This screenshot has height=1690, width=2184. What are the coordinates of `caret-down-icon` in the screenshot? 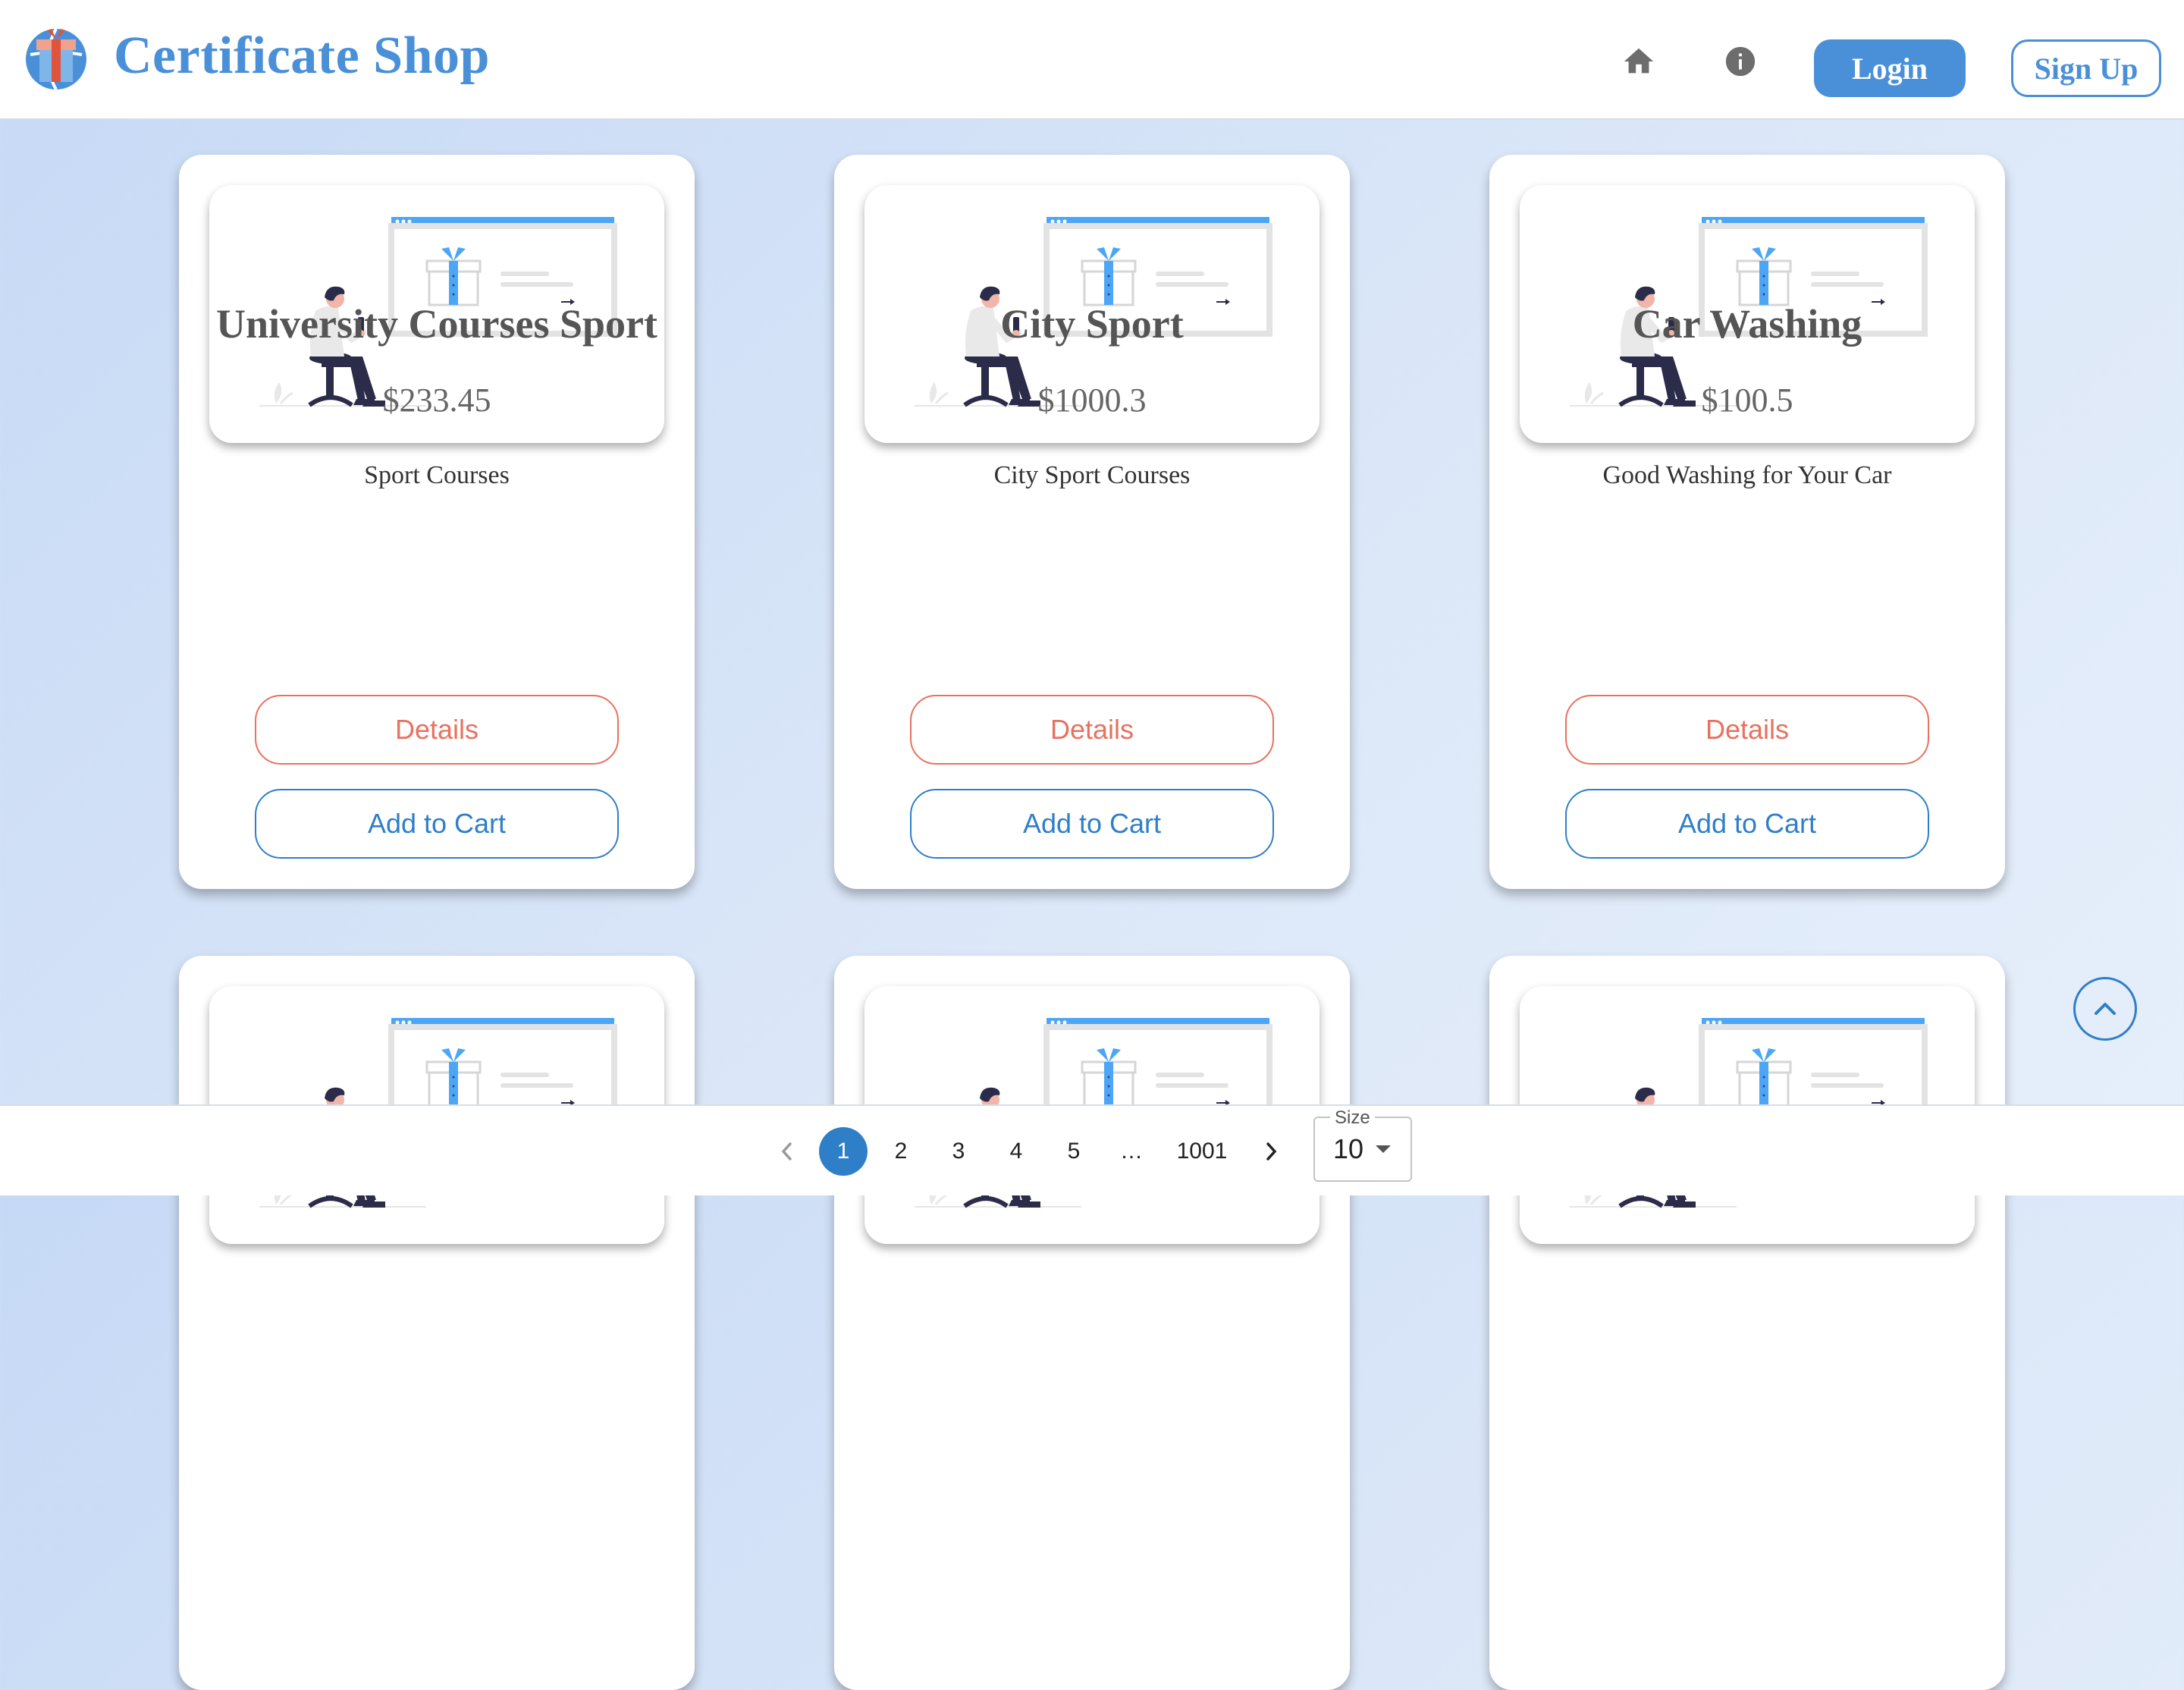 It's located at (1383, 1149).